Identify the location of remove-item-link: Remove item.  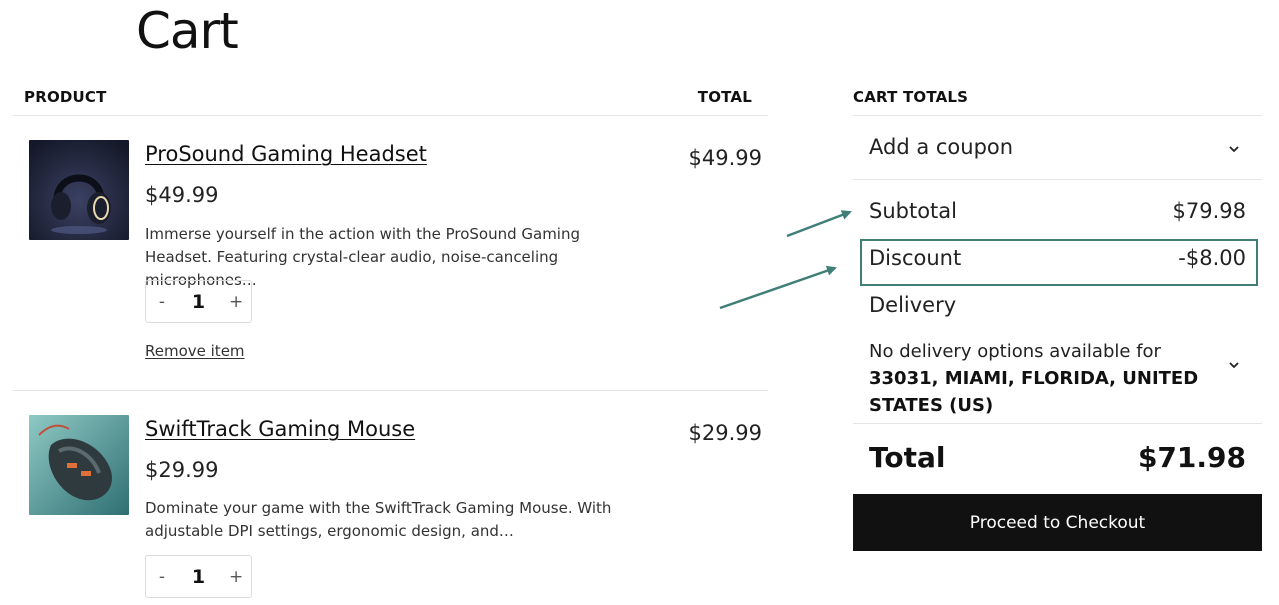
(195, 351).